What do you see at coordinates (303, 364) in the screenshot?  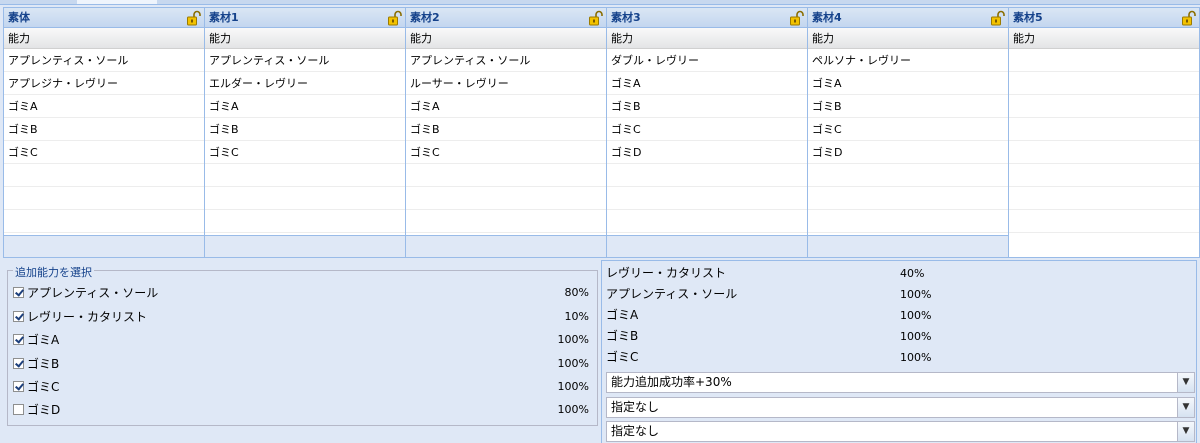 I see `ability-checkbox-row: ゴミB 100%` at bounding box center [303, 364].